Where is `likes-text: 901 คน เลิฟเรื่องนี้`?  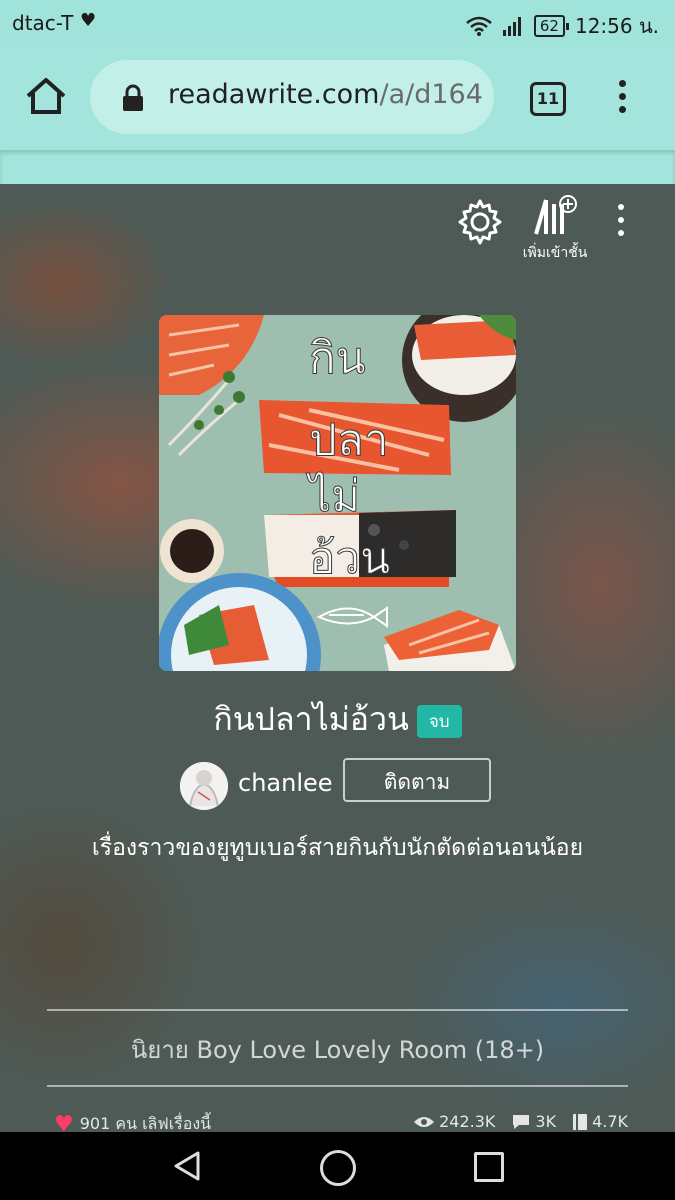 likes-text: 901 คน เลิฟเรื่องนี้ is located at coordinates (145, 1123).